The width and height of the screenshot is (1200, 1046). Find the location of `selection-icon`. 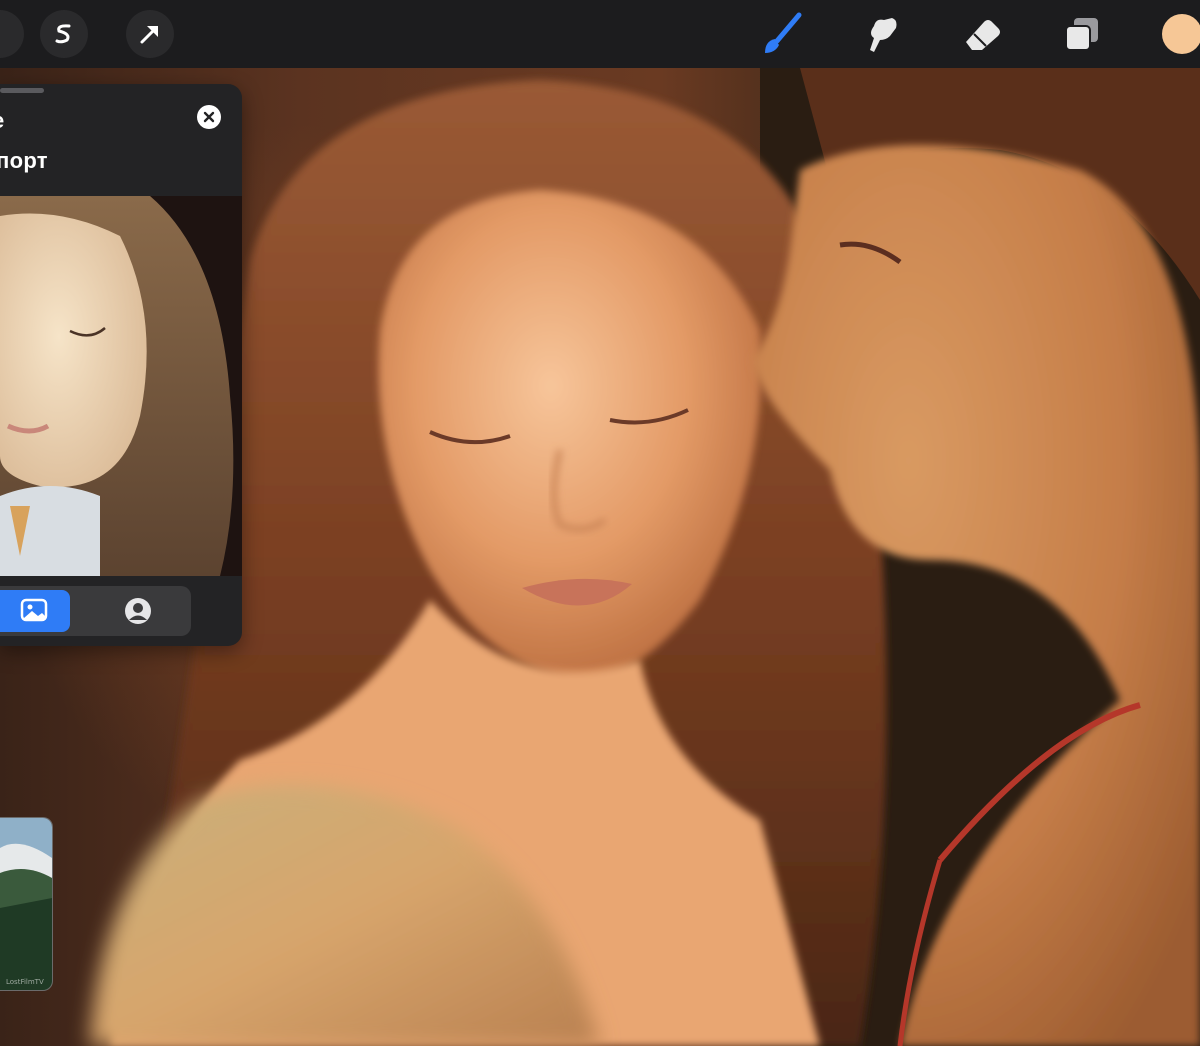

selection-icon is located at coordinates (63, 34).